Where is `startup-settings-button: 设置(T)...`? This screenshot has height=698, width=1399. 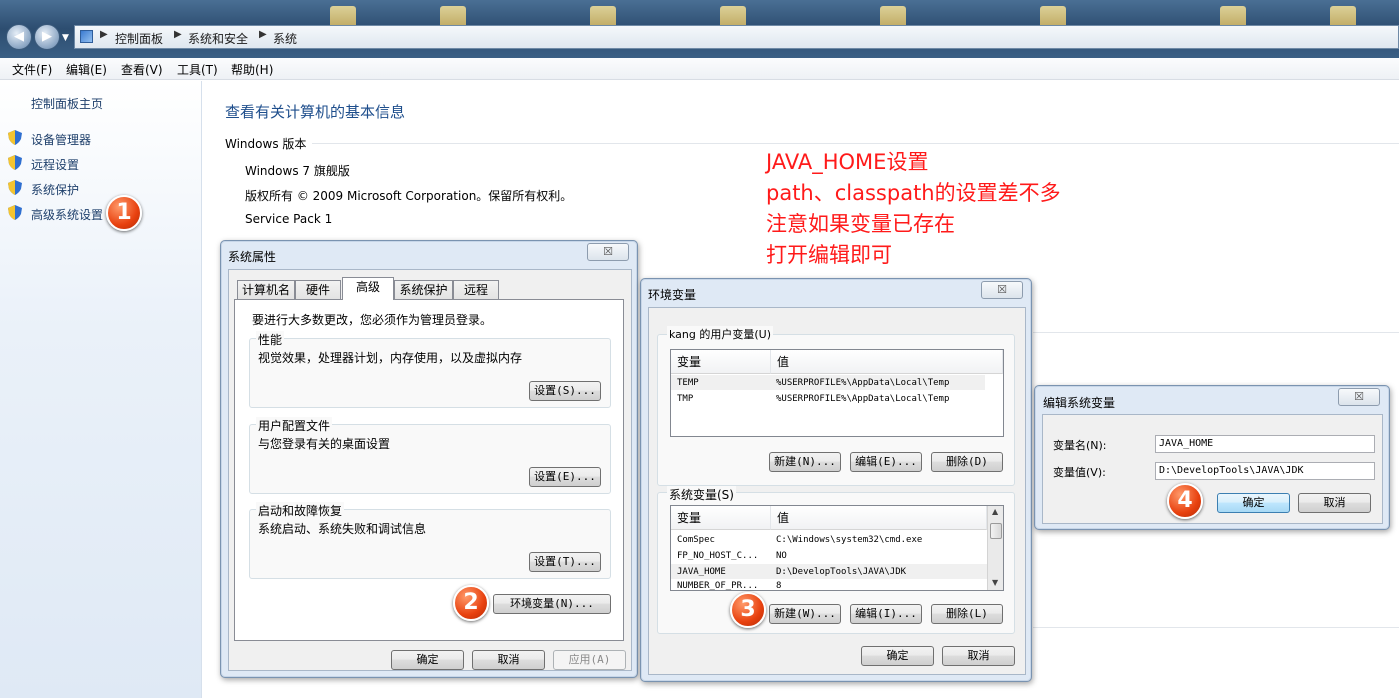
startup-settings-button: 设置(T)... is located at coordinates (565, 562).